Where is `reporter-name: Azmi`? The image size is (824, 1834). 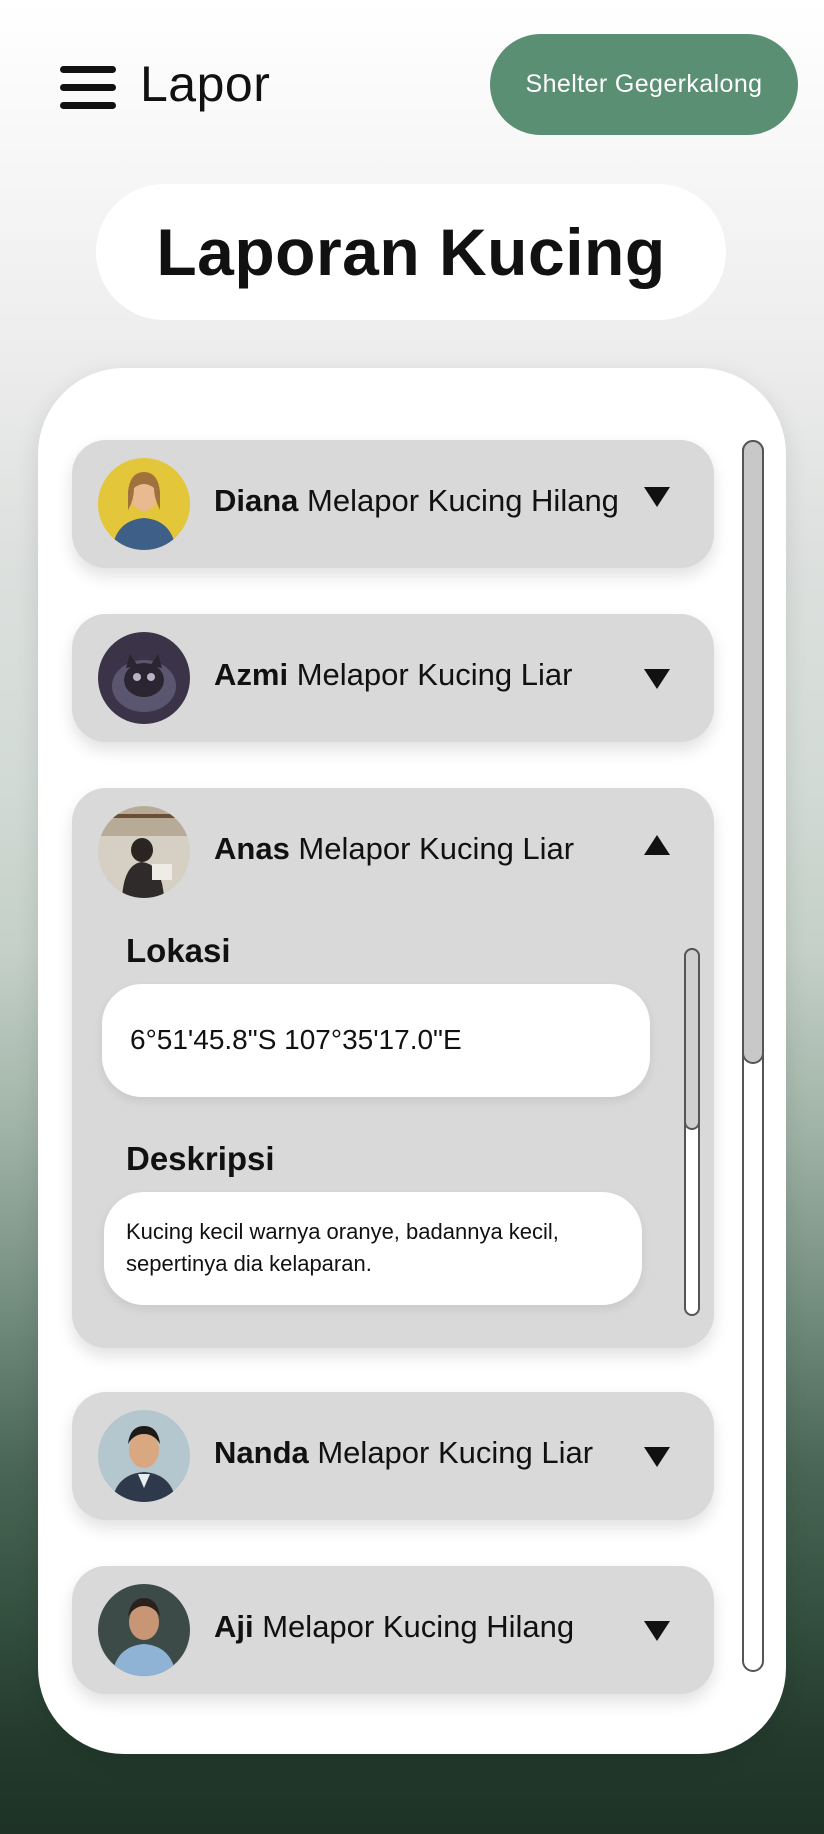 reporter-name: Azmi is located at coordinates (251, 674).